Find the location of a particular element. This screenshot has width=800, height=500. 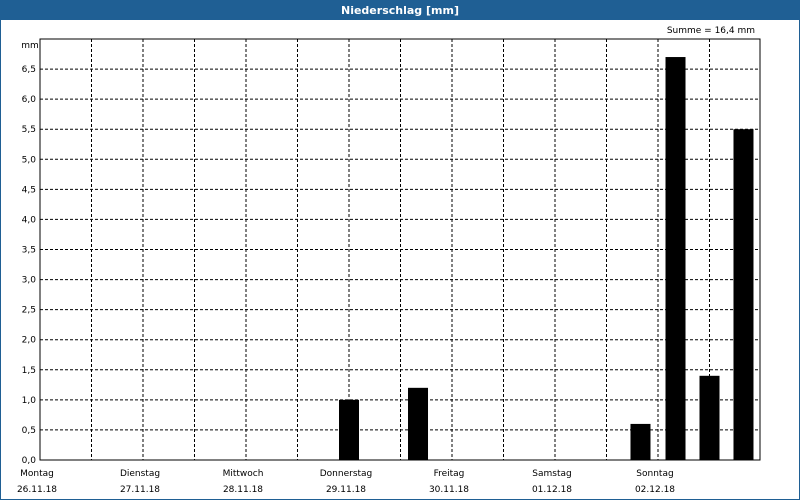

x-tick-date: 26.11.18 is located at coordinates (37, 490).